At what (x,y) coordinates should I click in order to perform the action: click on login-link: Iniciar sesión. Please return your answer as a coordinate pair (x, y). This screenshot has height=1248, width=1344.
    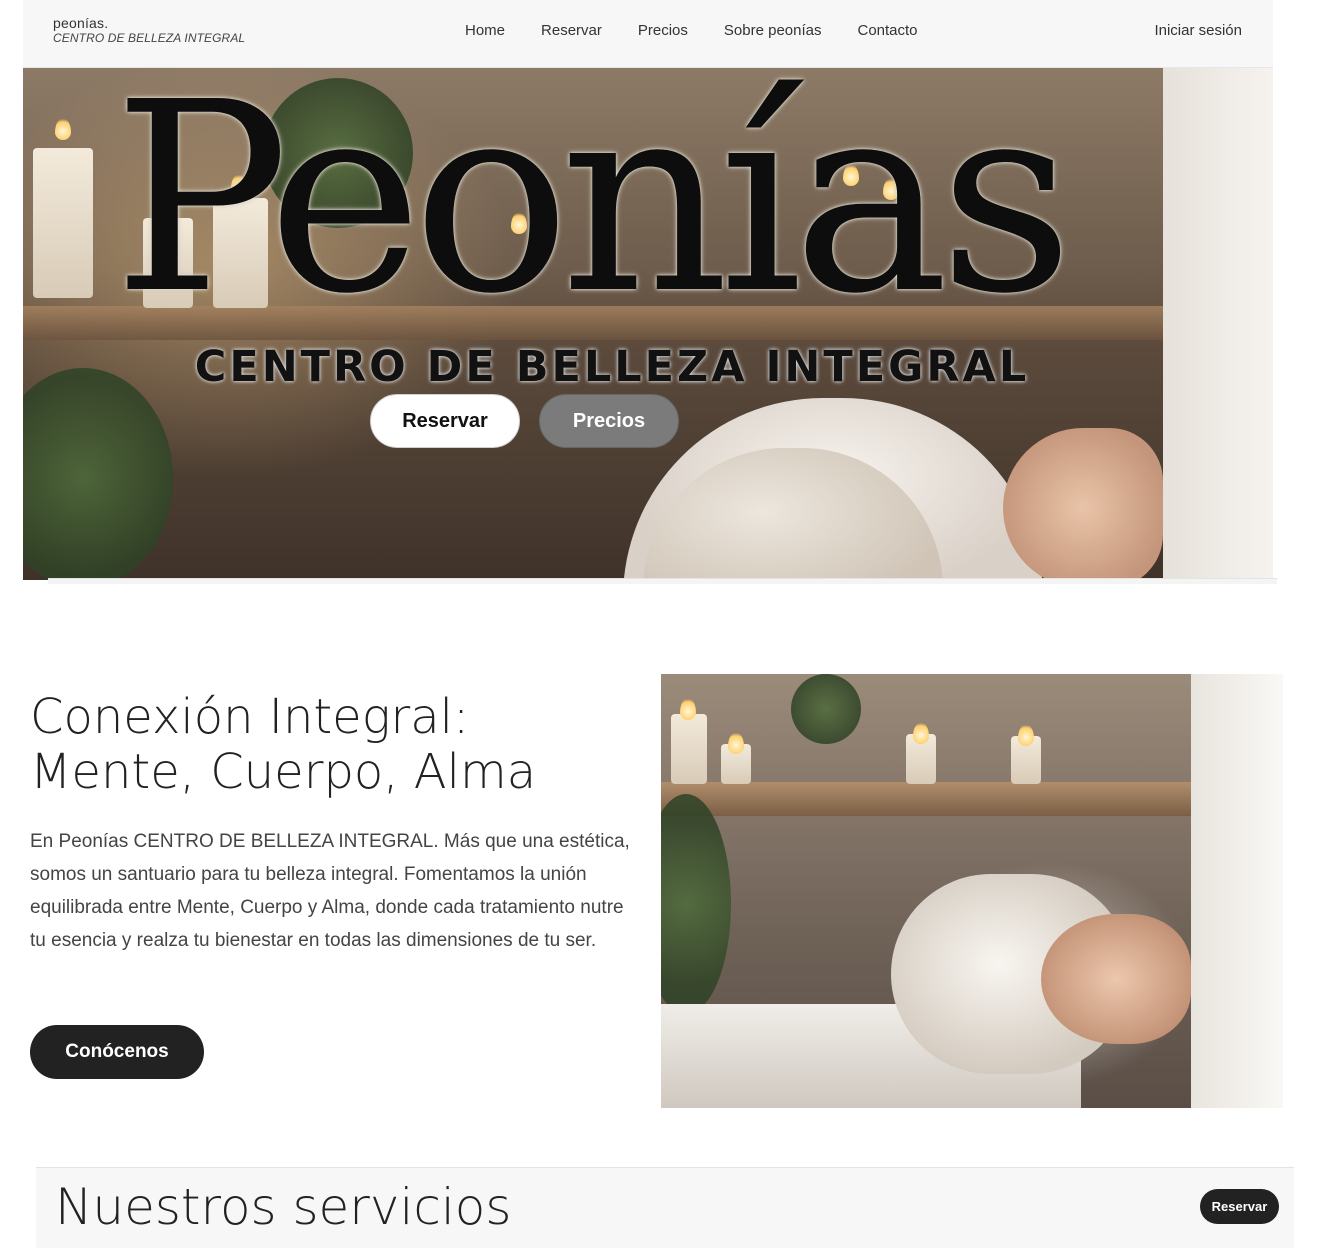
    Looking at the image, I should click on (1198, 30).